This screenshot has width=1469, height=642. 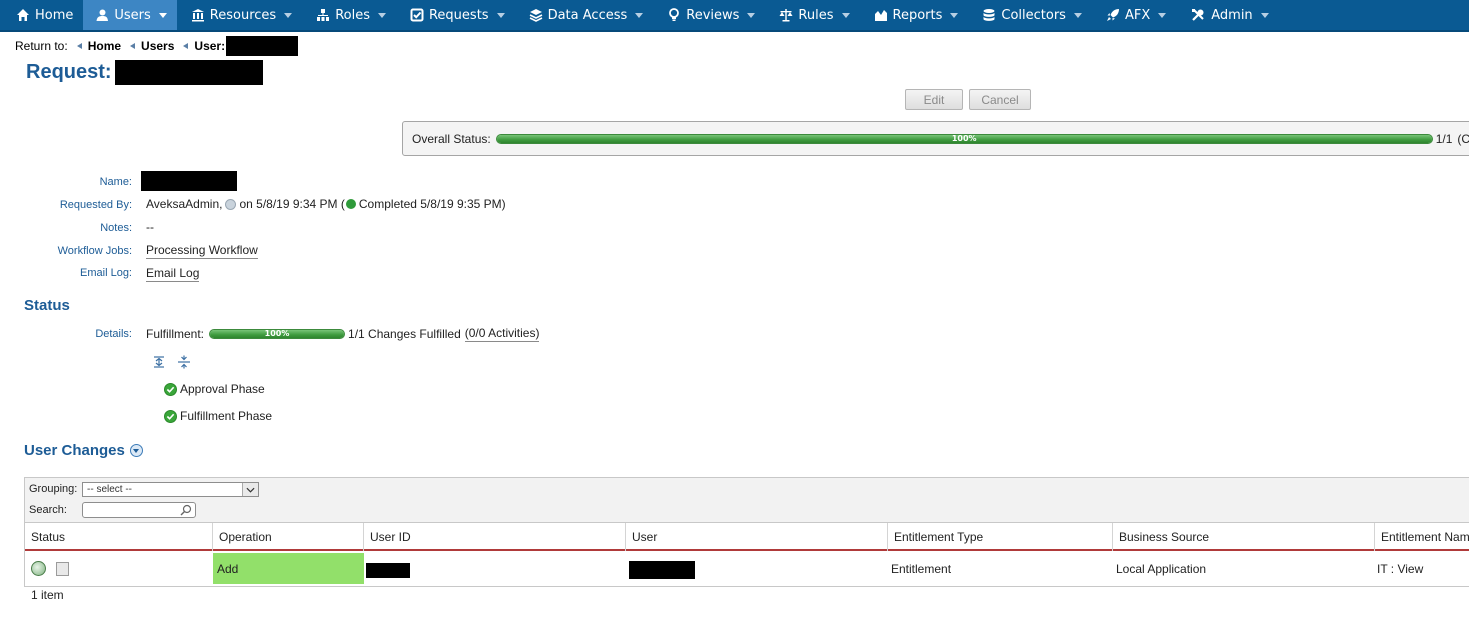 What do you see at coordinates (62, 568) in the screenshot?
I see `details-doc-icon` at bounding box center [62, 568].